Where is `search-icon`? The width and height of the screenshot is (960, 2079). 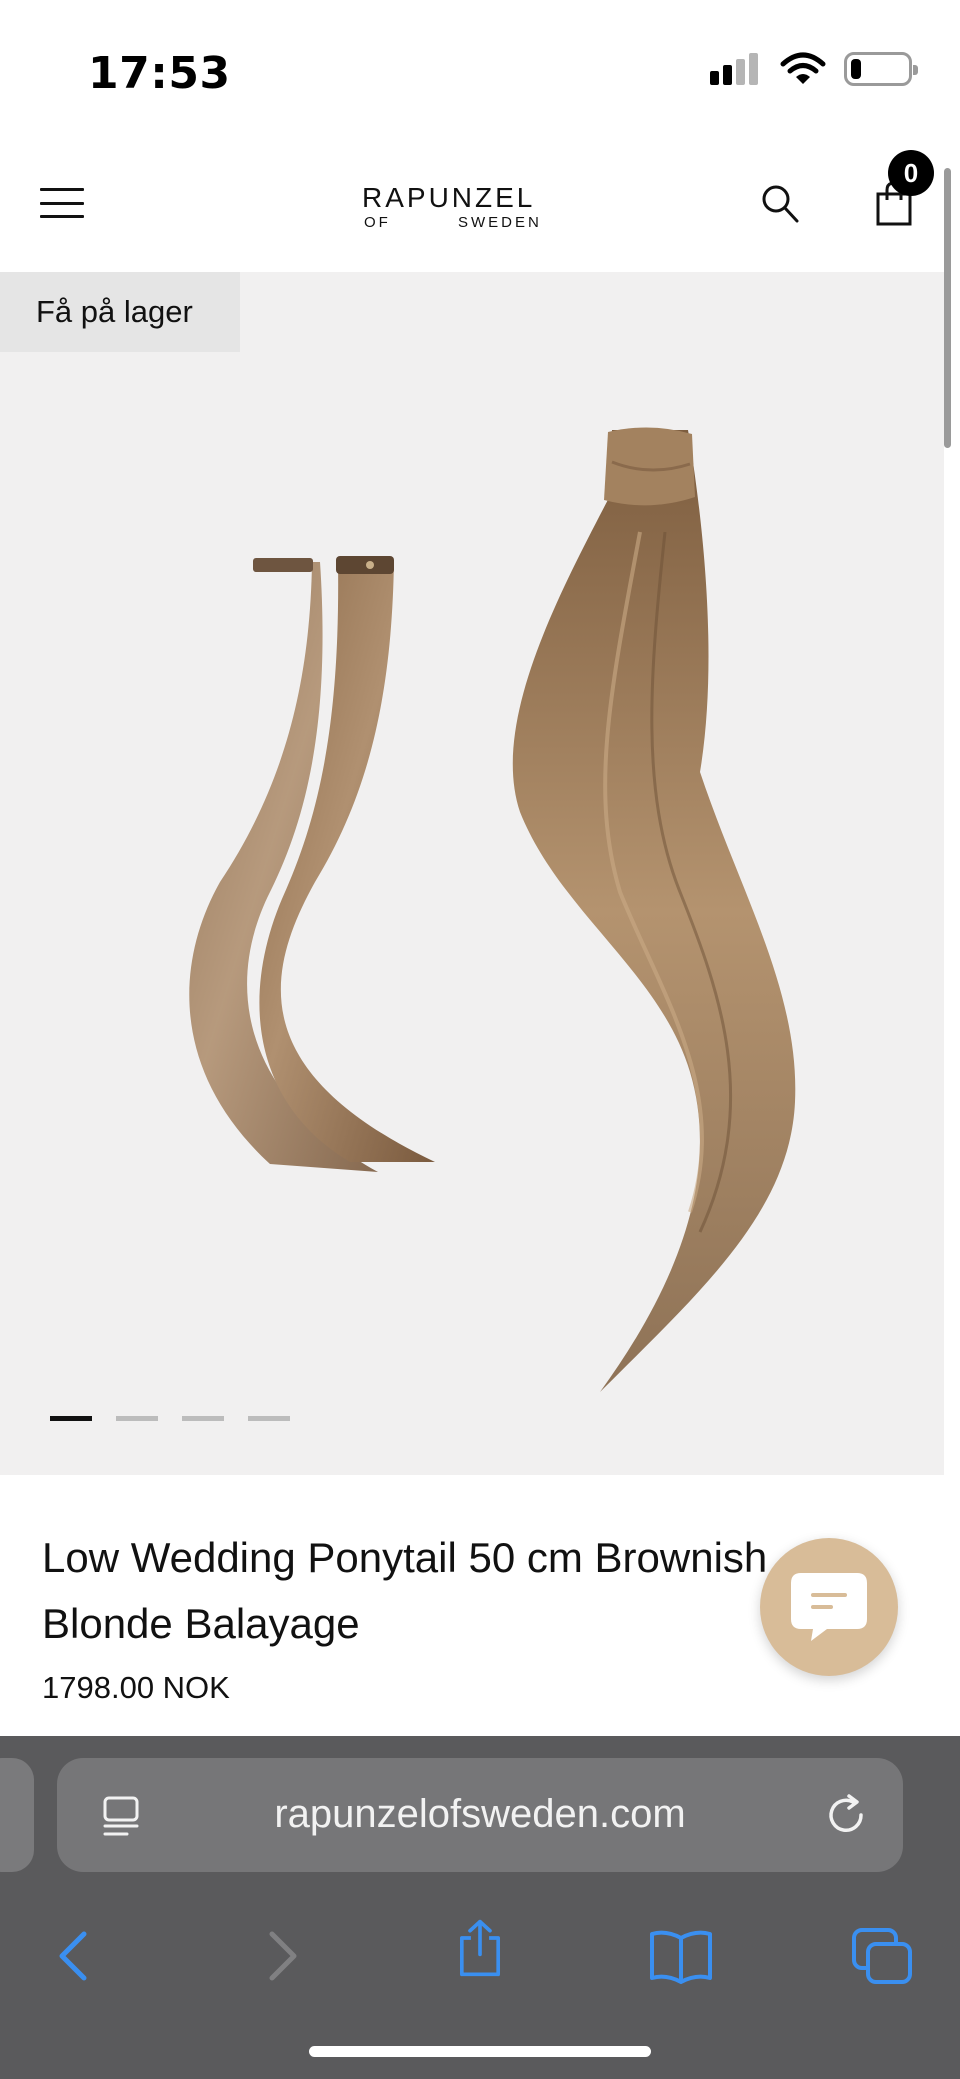
search-icon is located at coordinates (780, 204).